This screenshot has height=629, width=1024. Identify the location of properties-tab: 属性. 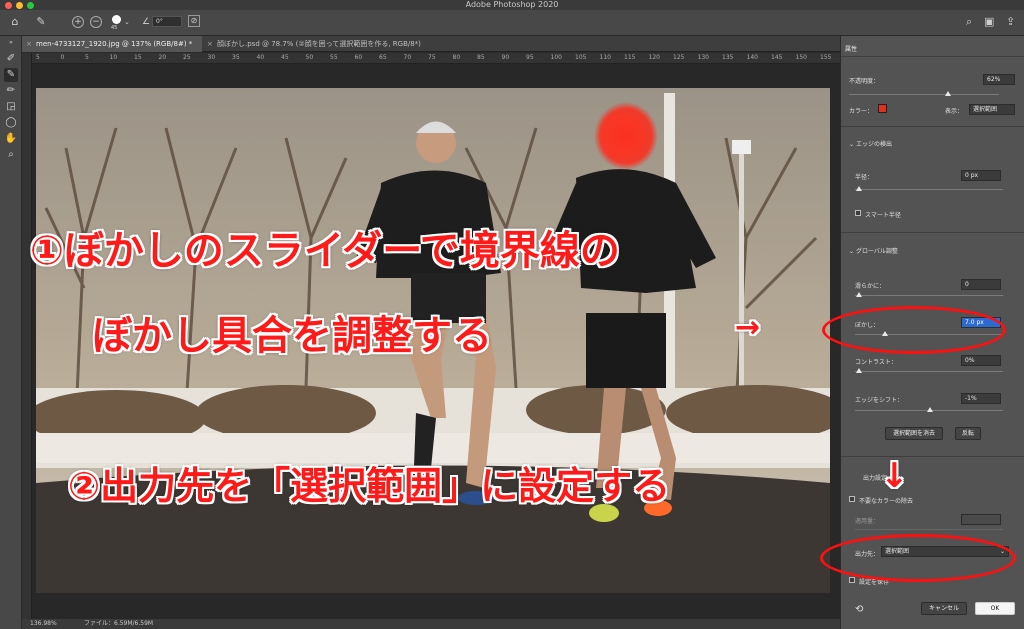
(851, 48).